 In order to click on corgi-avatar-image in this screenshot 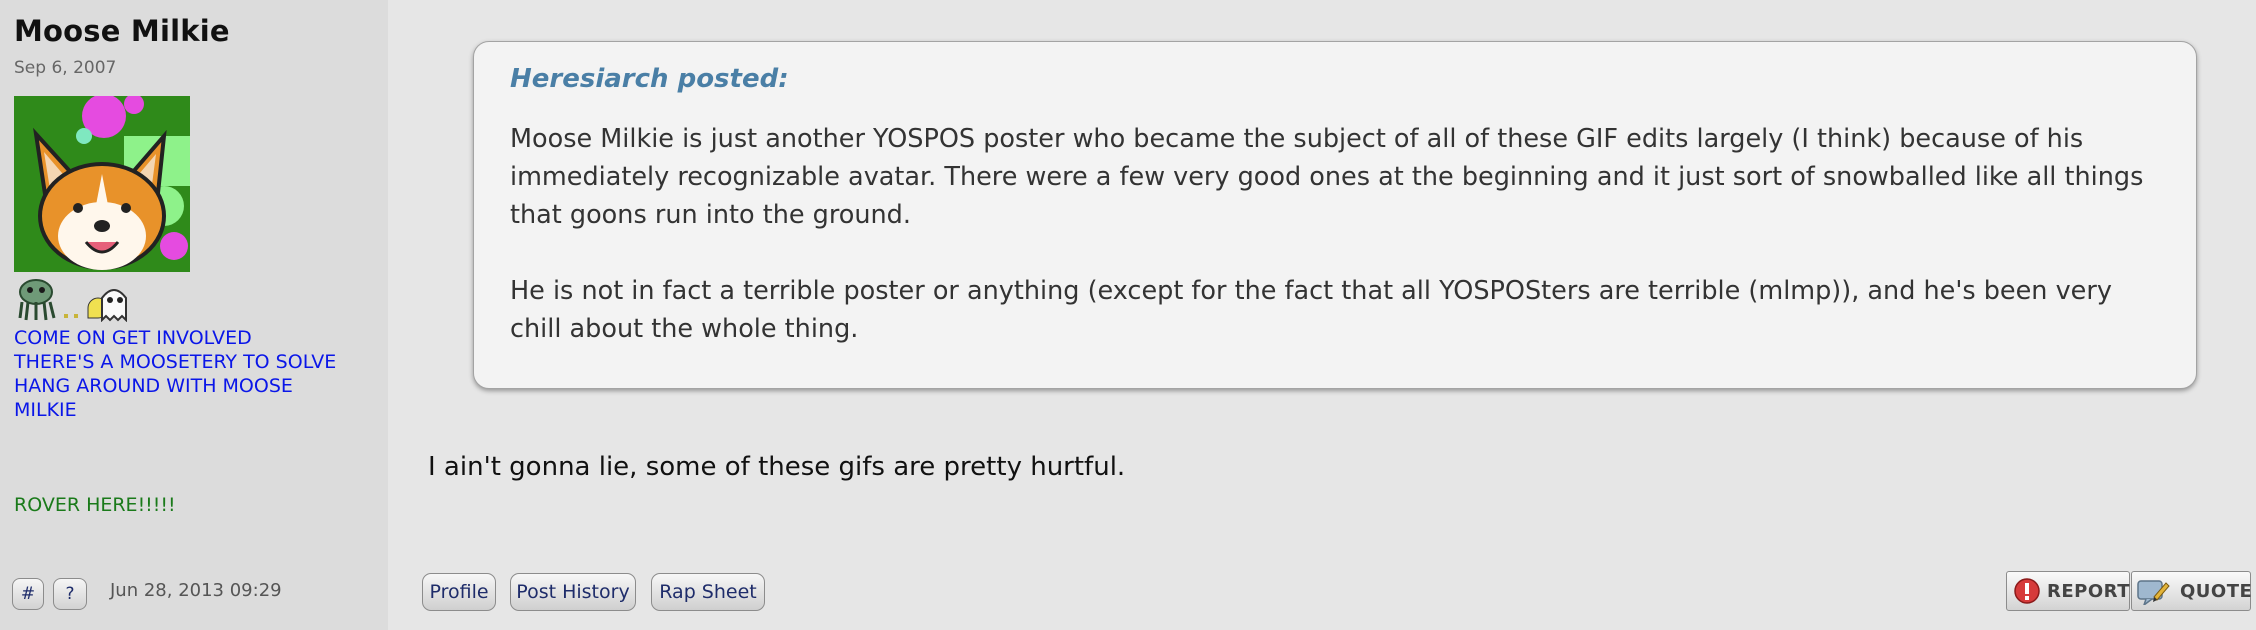, I will do `click(102, 184)`.